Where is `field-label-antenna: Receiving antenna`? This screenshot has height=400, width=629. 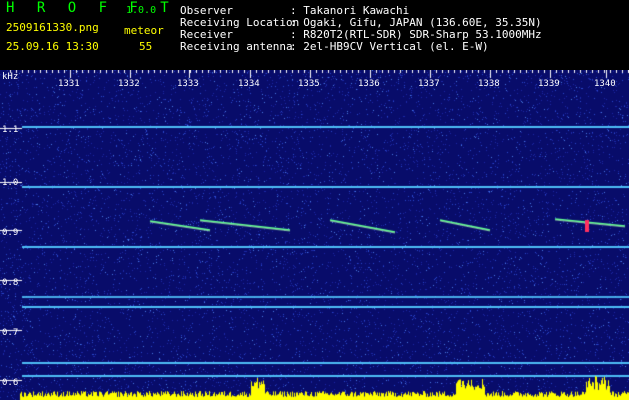
field-label-antenna: Receiving antenna is located at coordinates (236, 46).